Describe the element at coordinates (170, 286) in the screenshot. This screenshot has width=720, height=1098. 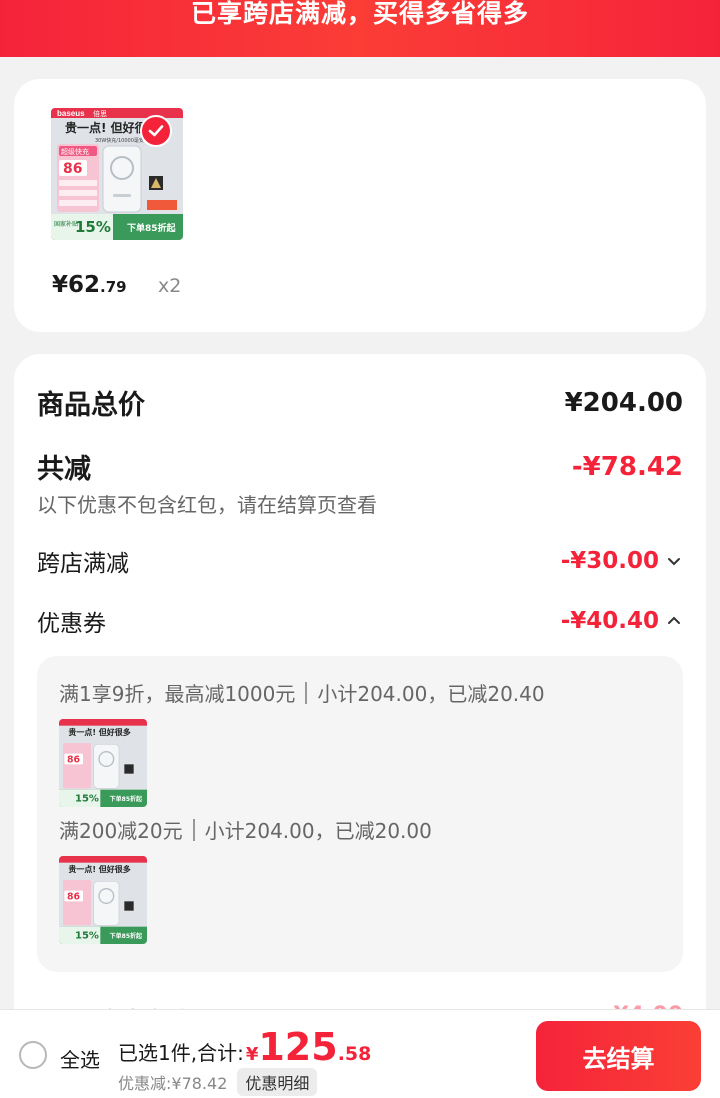
I see `product-quantity: x2` at that location.